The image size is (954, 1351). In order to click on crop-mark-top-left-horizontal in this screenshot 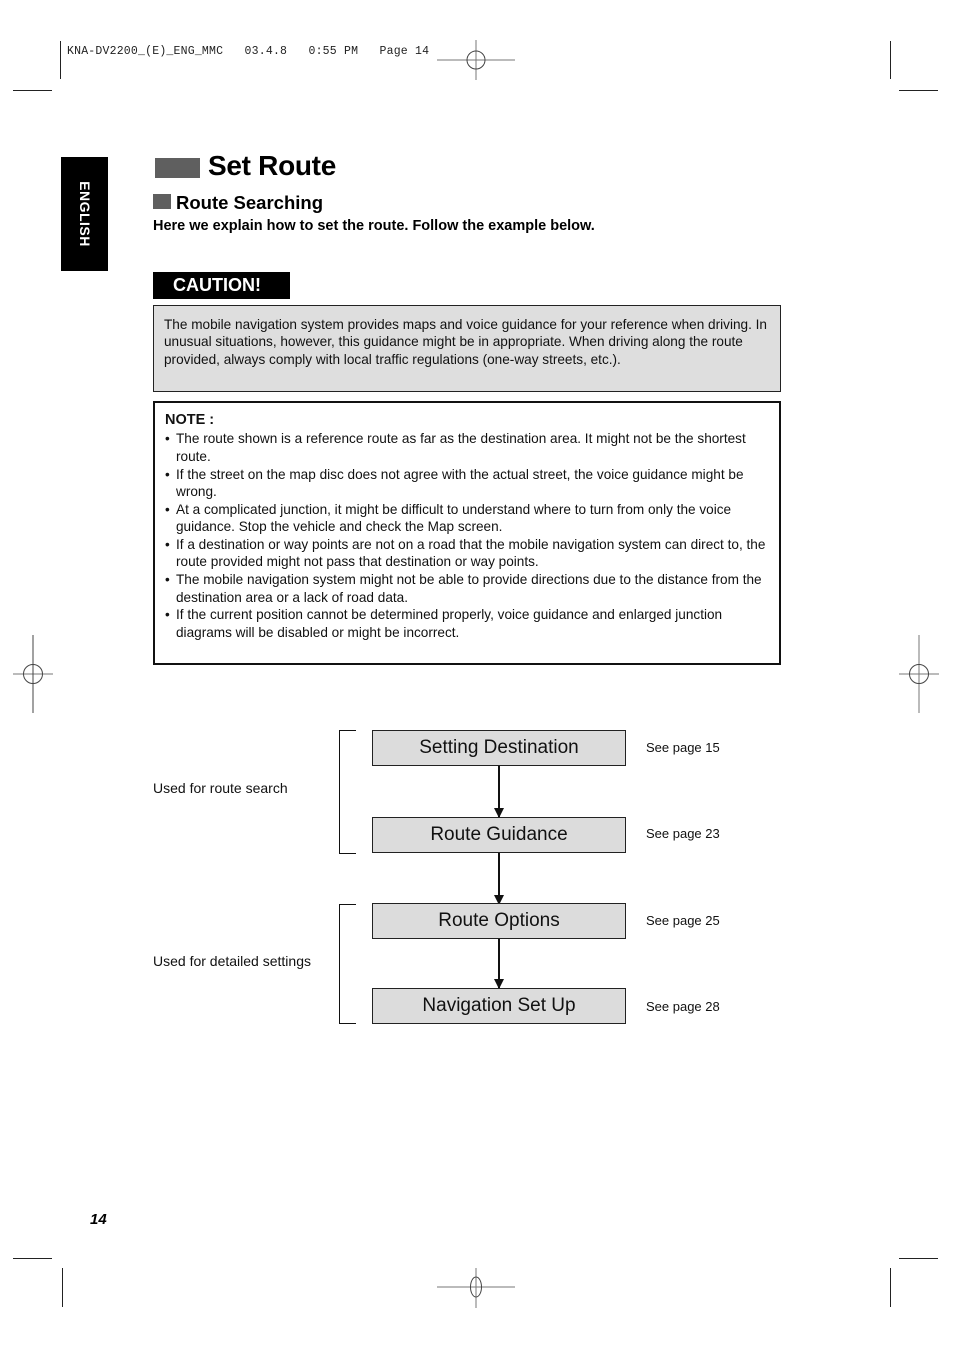, I will do `click(32, 90)`.